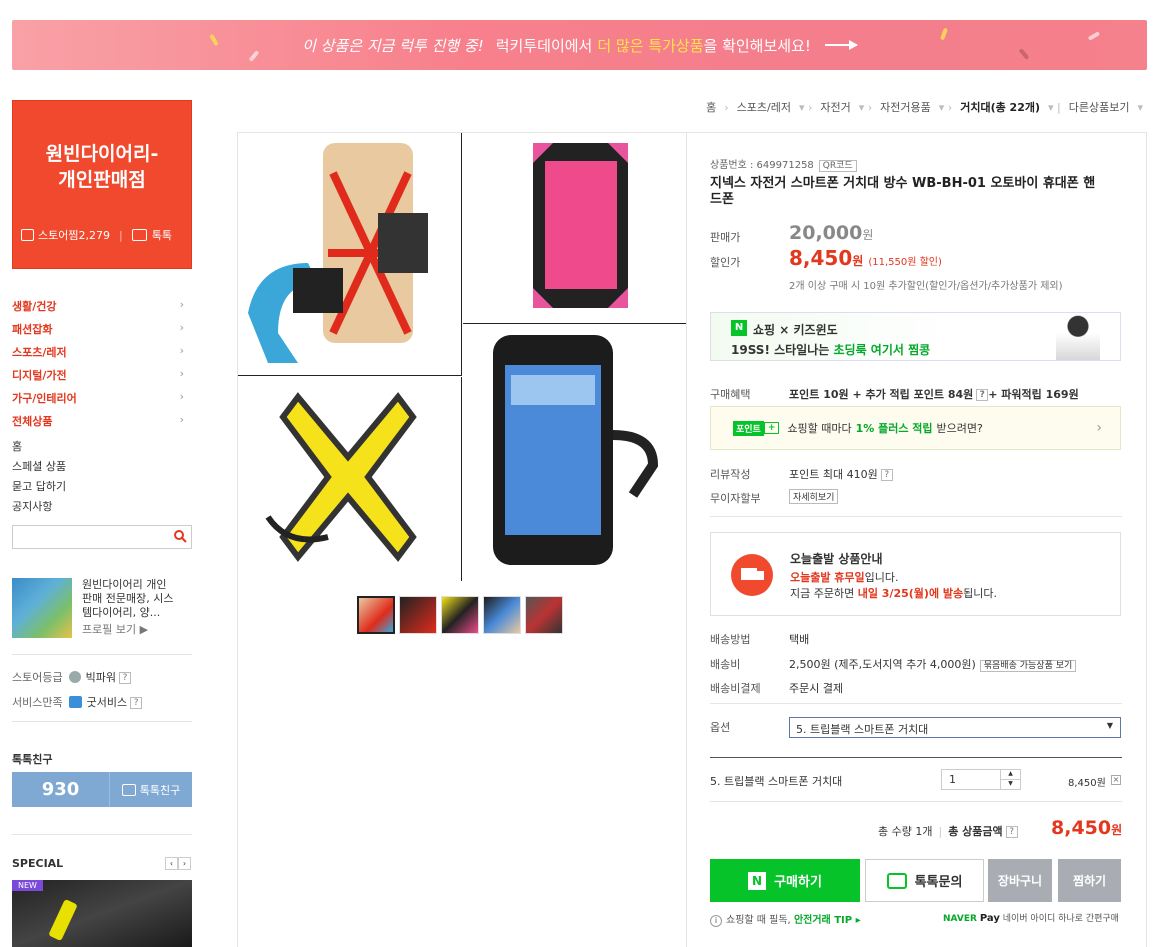 The image size is (1159, 947). I want to click on talk-inquiry-label: 톡톡문의, so click(938, 882).